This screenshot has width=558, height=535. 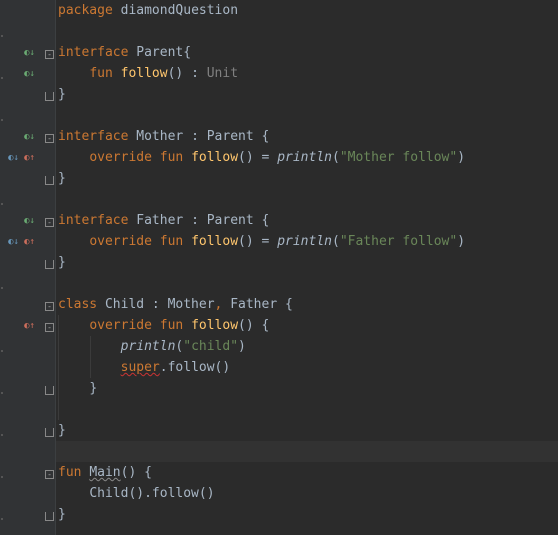 I want to click on function-name-main: Main, so click(x=105, y=472).